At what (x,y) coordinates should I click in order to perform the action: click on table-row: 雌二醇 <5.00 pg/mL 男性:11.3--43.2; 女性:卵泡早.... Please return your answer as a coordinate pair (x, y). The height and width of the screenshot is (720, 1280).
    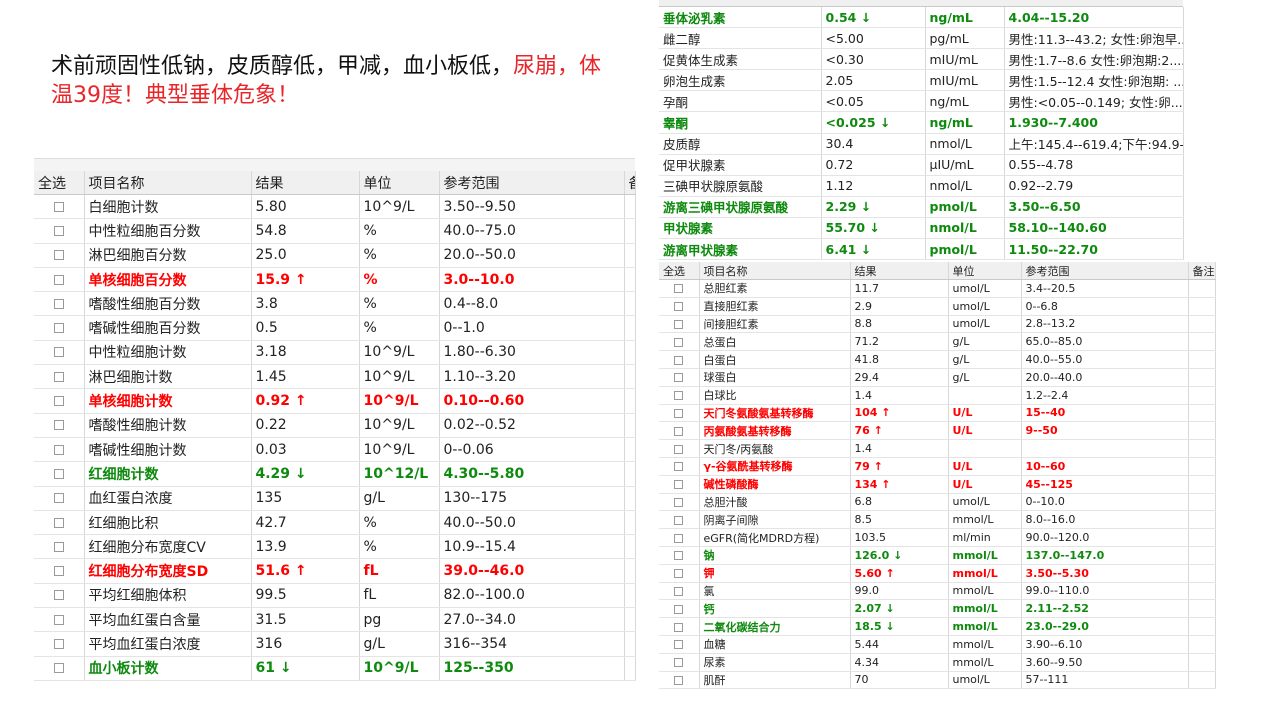
    Looking at the image, I should click on (921, 38).